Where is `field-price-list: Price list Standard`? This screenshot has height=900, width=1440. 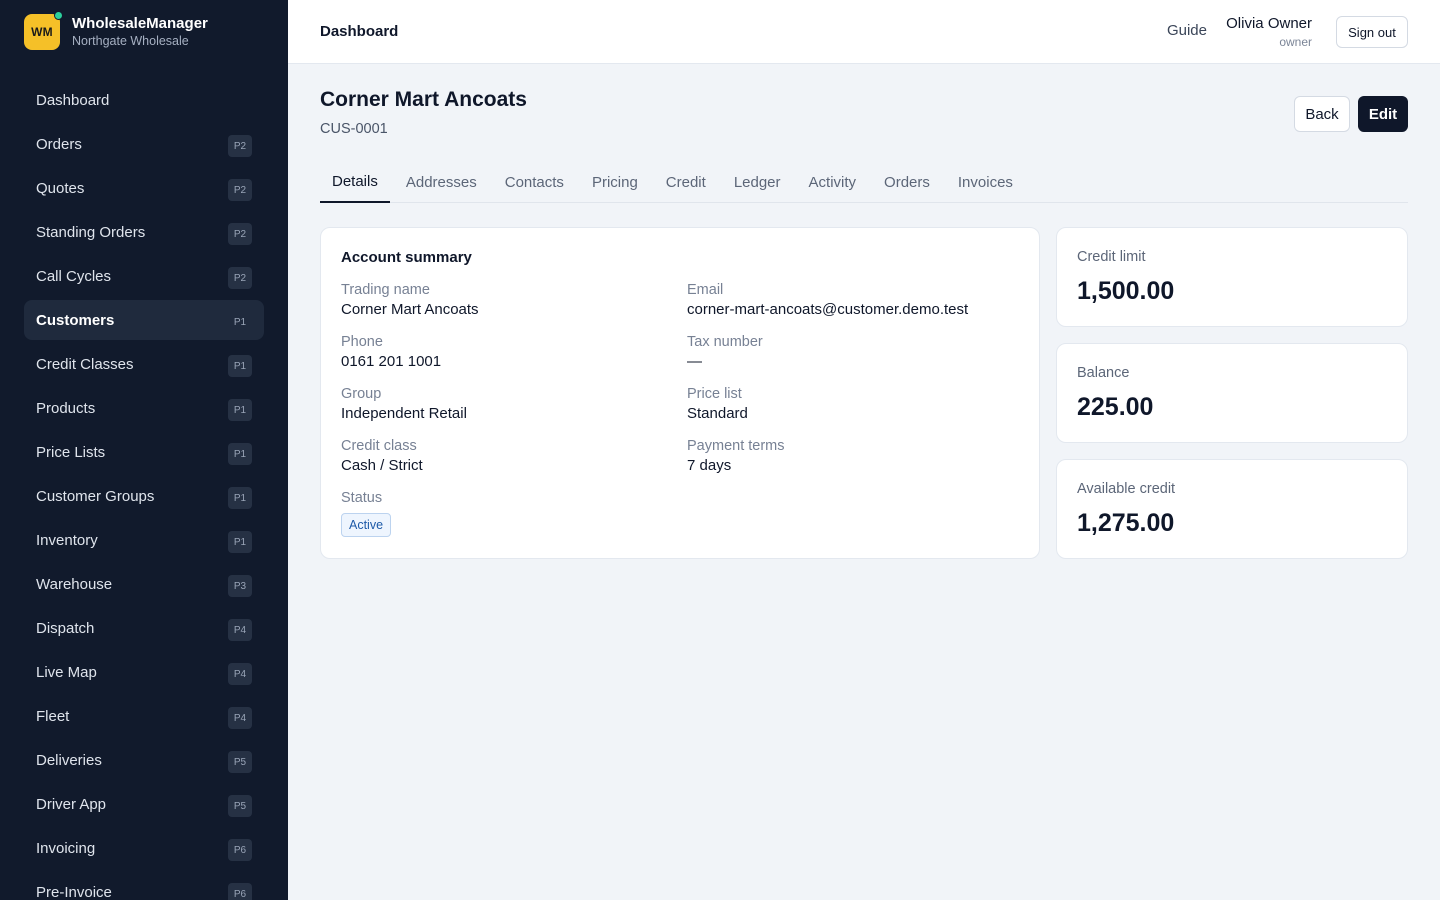 field-price-list: Price list Standard is located at coordinates (717, 404).